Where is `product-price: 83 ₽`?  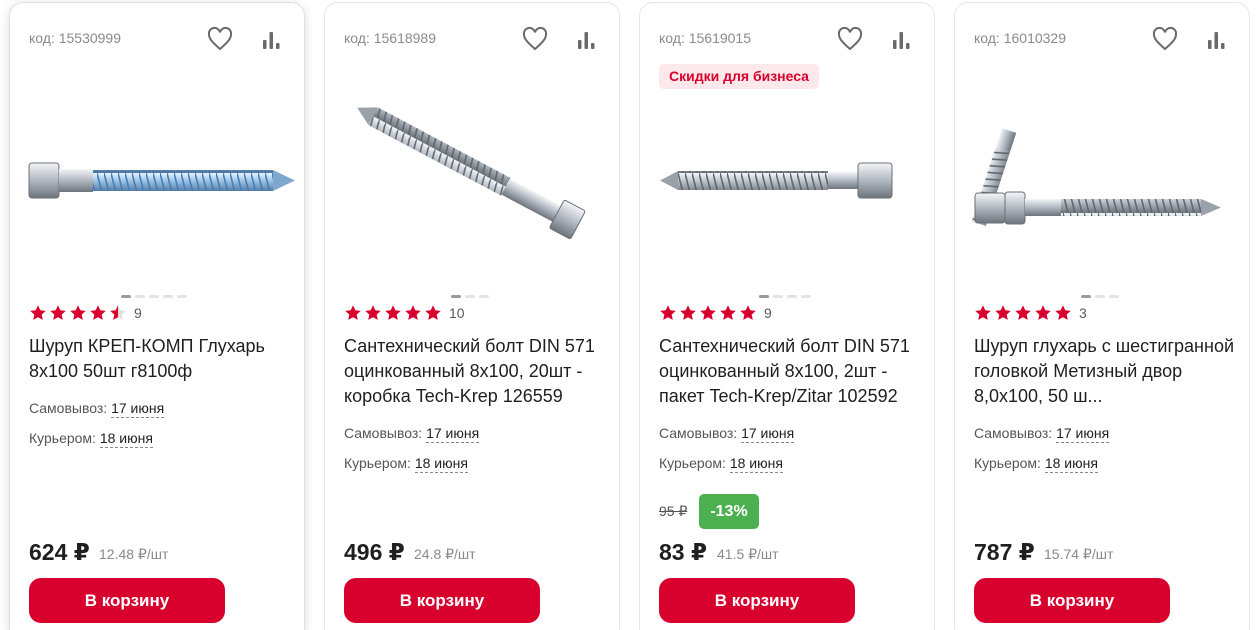 product-price: 83 ₽ is located at coordinates (683, 552).